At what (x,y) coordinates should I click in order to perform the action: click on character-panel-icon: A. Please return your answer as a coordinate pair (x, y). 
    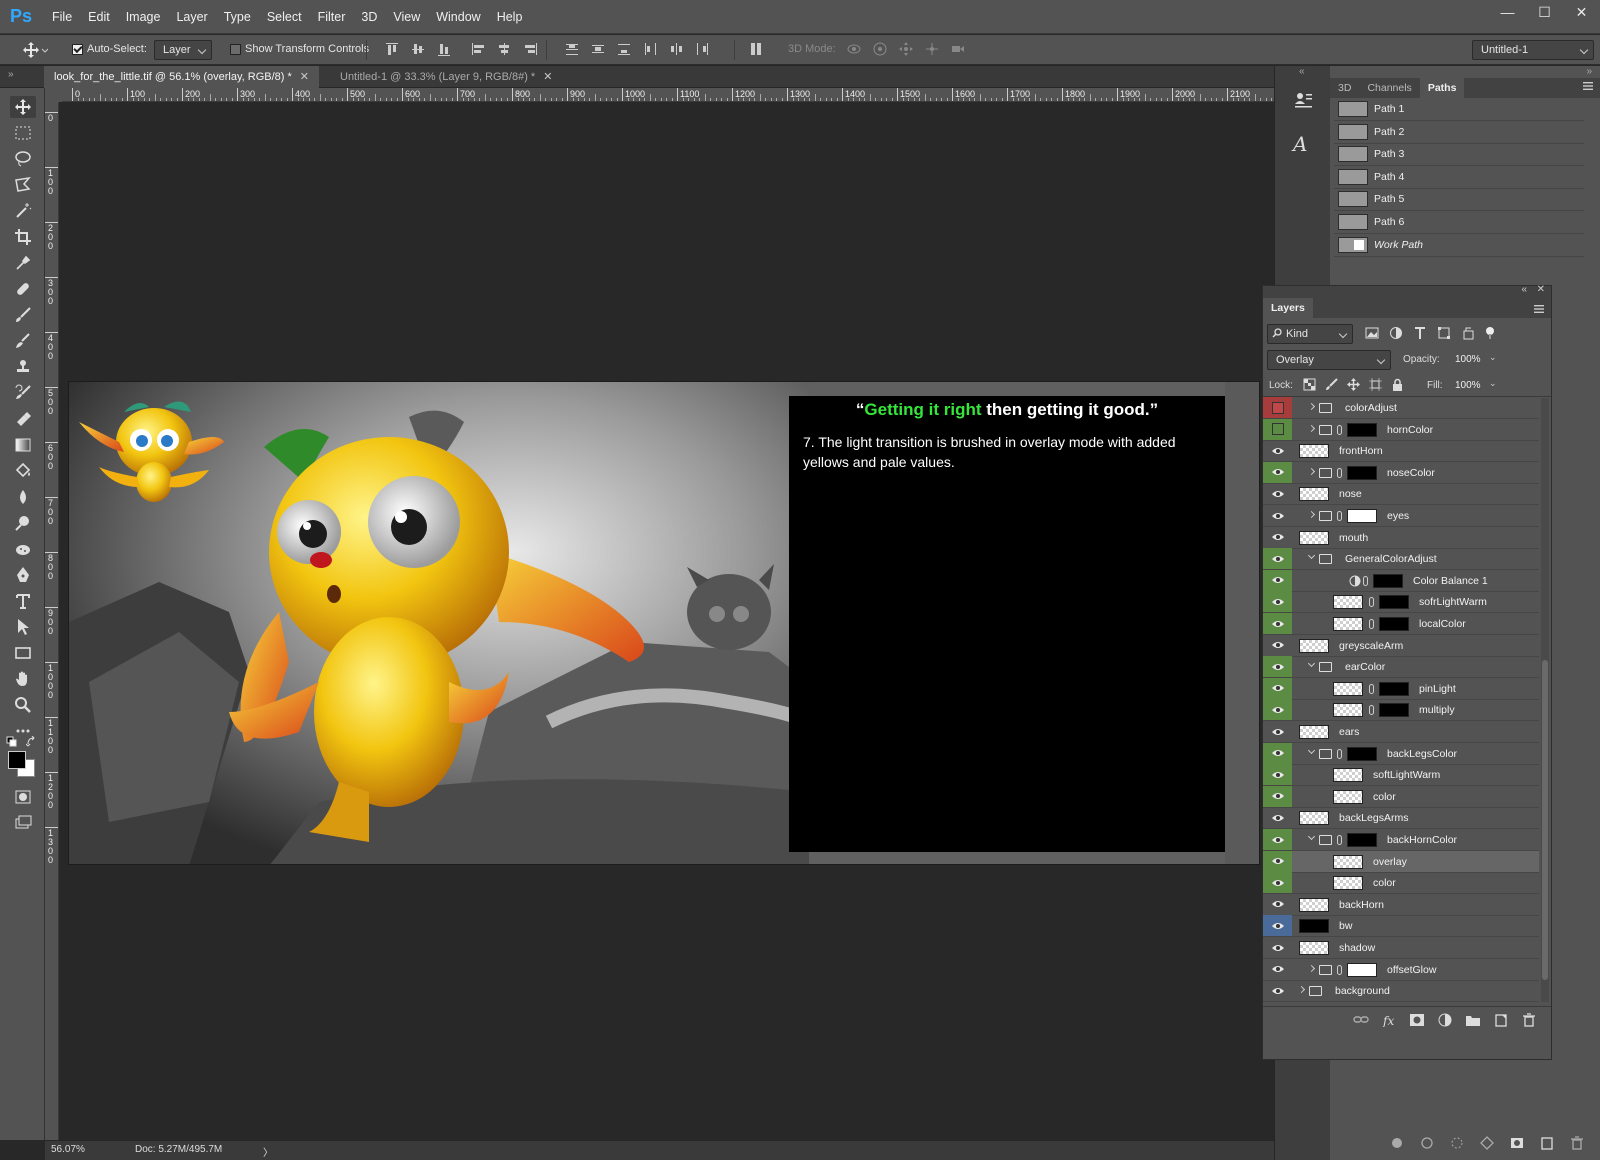
    Looking at the image, I should click on (1300, 144).